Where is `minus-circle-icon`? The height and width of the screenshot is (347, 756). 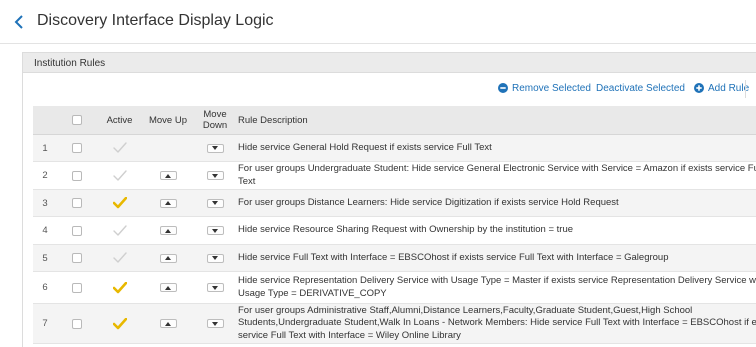
minus-circle-icon is located at coordinates (503, 89).